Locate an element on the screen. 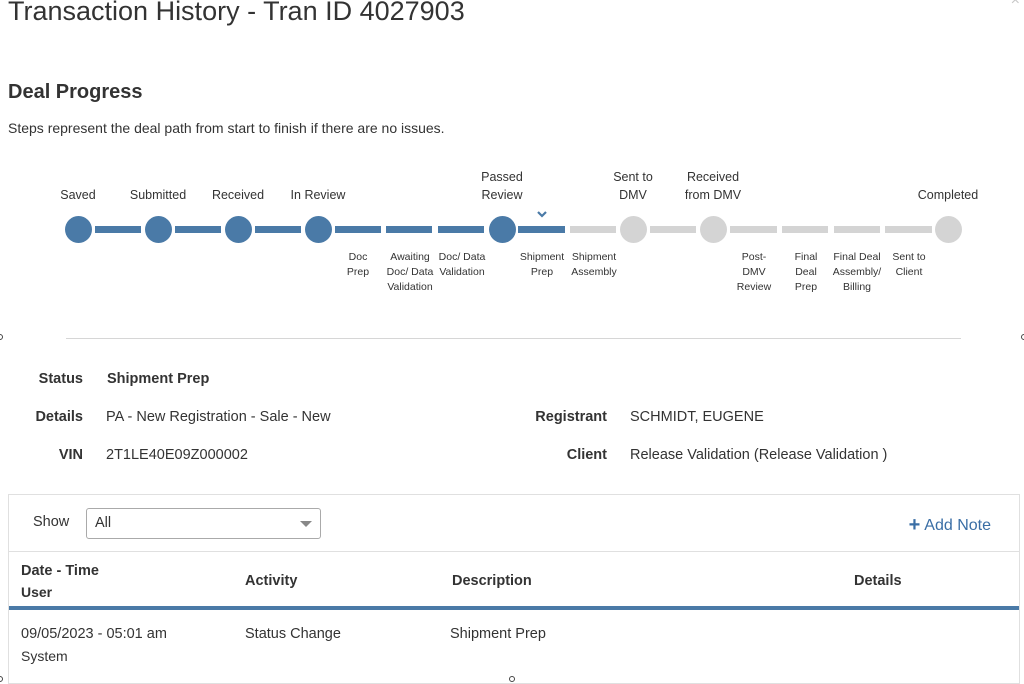 The image size is (1024, 684). user-header-label: User is located at coordinates (37, 592).